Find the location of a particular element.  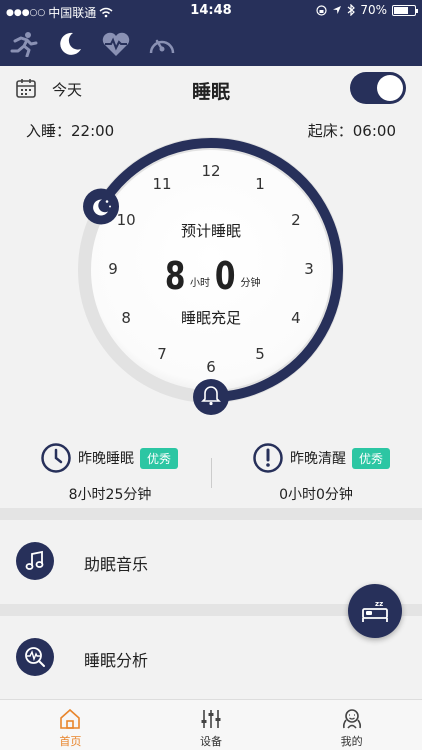

dial-number: 12 is located at coordinates (211, 171).